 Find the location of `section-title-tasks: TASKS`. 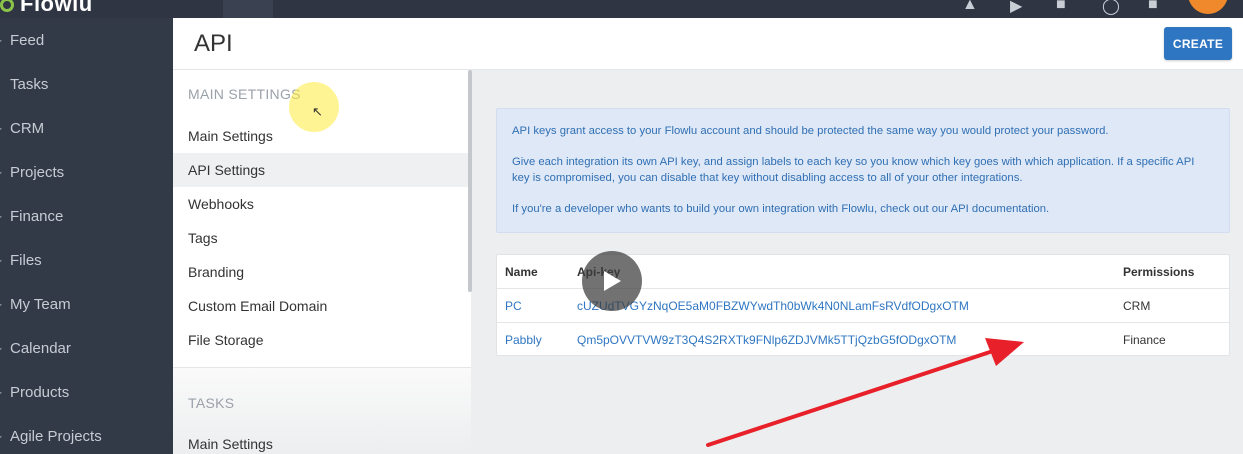

section-title-tasks: TASKS is located at coordinates (211, 403).